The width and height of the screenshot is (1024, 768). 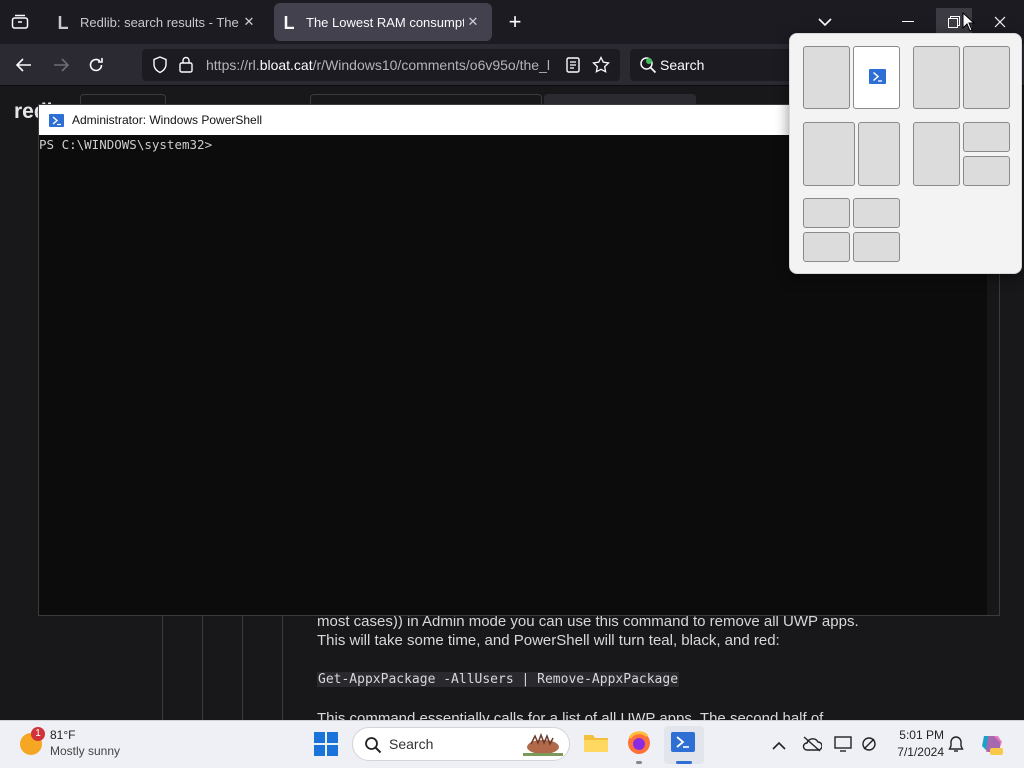 I want to click on tab-title: The Lowest RAM consumption, so click(x=385, y=22).